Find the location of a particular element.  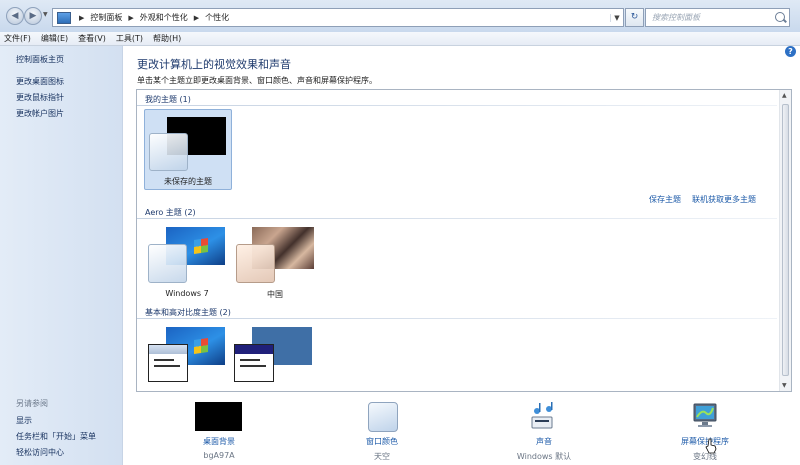

scroll-up-icon: ▲ is located at coordinates (784, 95).